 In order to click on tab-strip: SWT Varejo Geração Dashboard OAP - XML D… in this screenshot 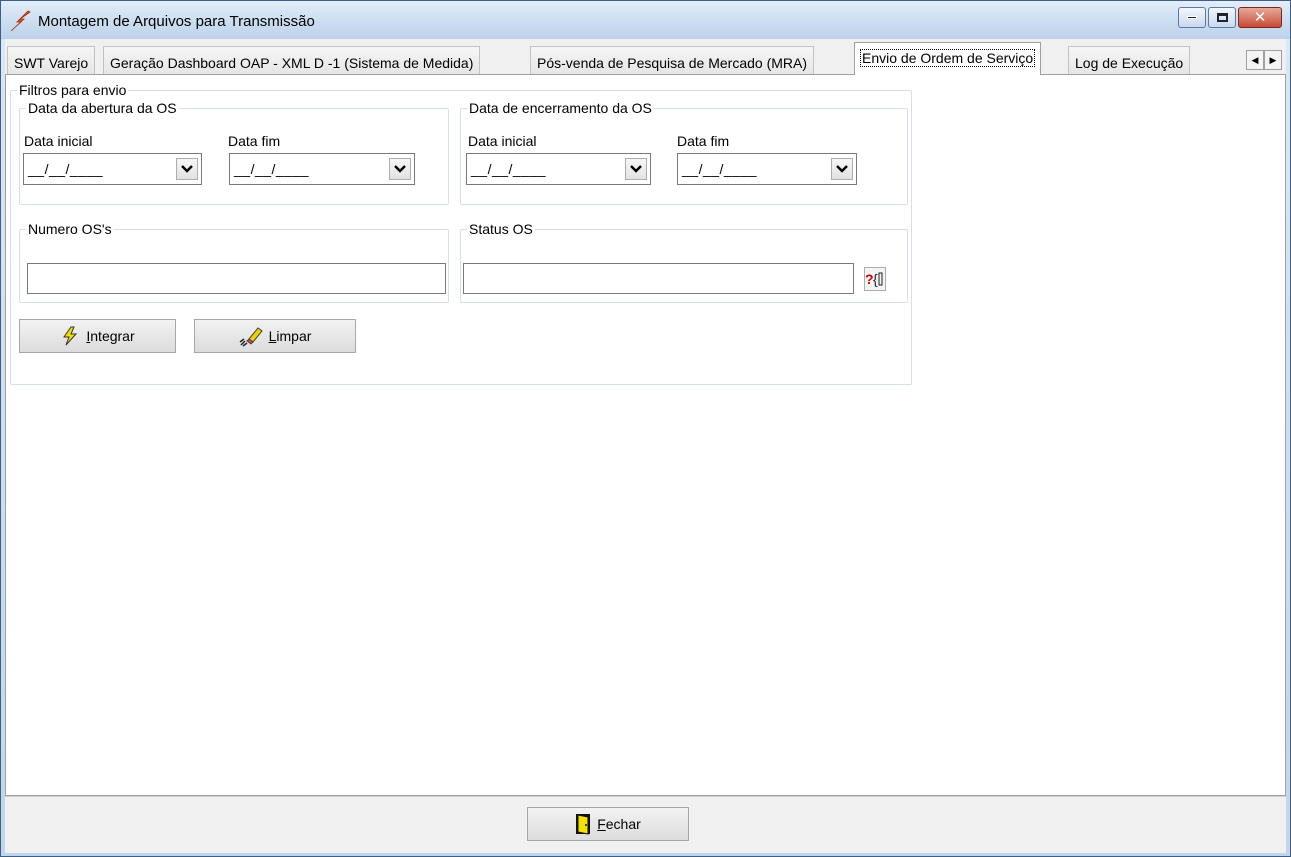, I will do `click(645, 58)`.